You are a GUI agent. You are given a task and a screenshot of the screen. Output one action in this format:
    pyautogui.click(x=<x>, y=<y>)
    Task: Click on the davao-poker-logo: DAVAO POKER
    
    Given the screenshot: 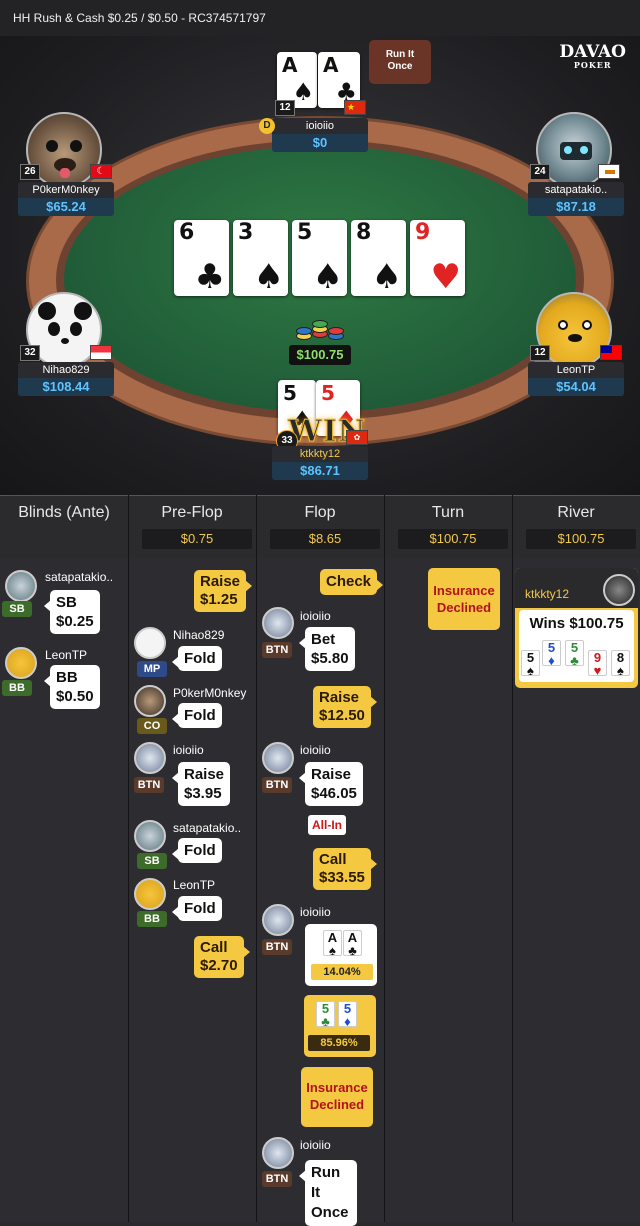 What is the action you would take?
    pyautogui.click(x=592, y=56)
    